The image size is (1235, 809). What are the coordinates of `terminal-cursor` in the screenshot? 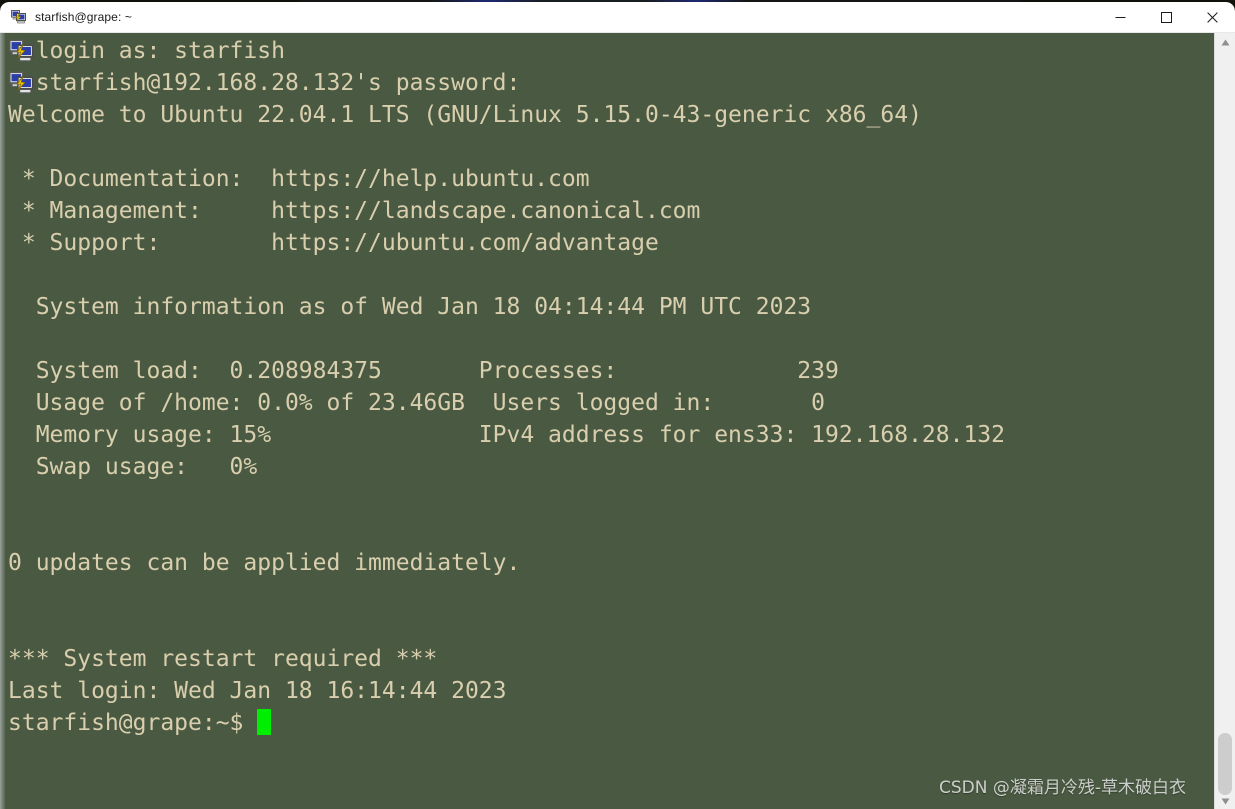 It's located at (264, 722).